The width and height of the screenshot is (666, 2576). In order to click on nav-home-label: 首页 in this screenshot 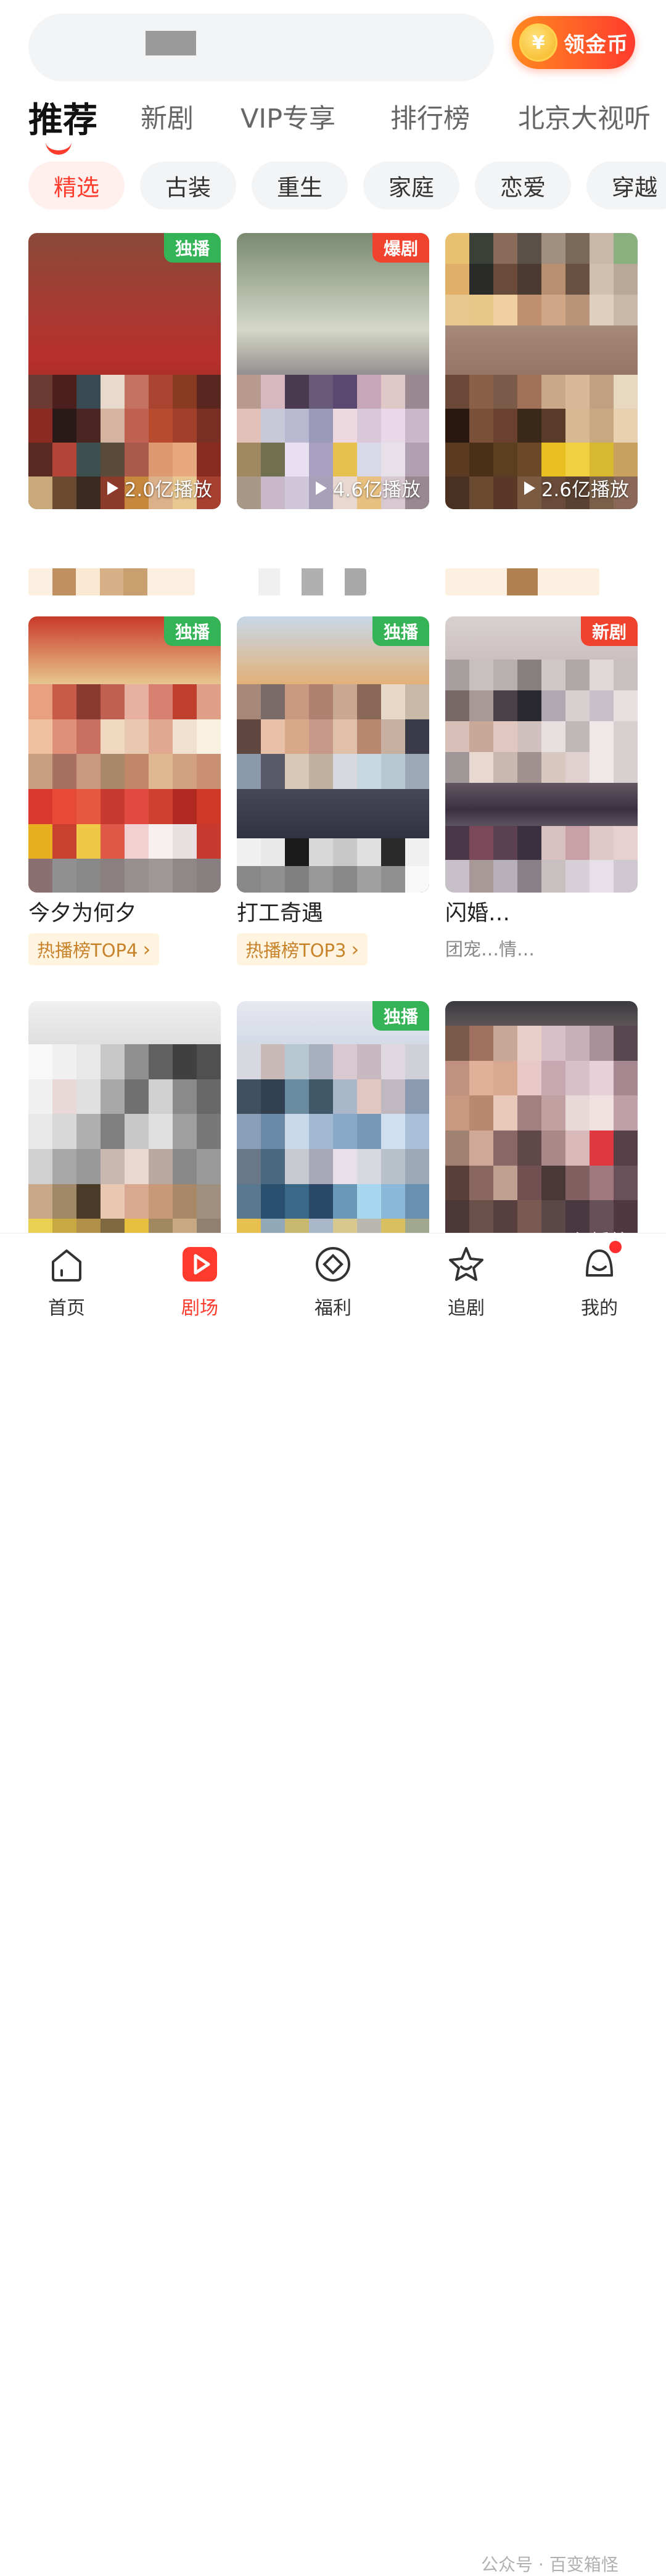, I will do `click(66, 1308)`.